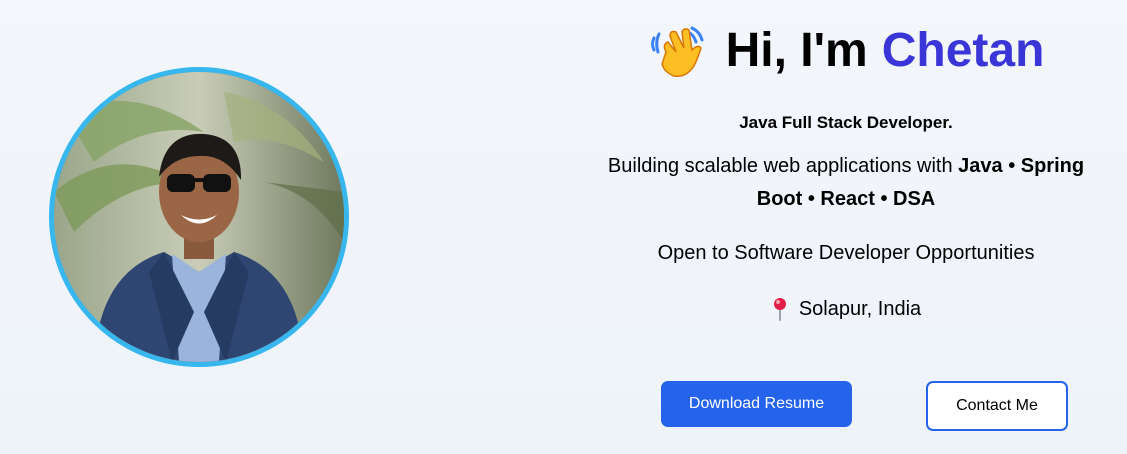 The width and height of the screenshot is (1127, 454). I want to click on hero-name: Chetan, so click(963, 50).